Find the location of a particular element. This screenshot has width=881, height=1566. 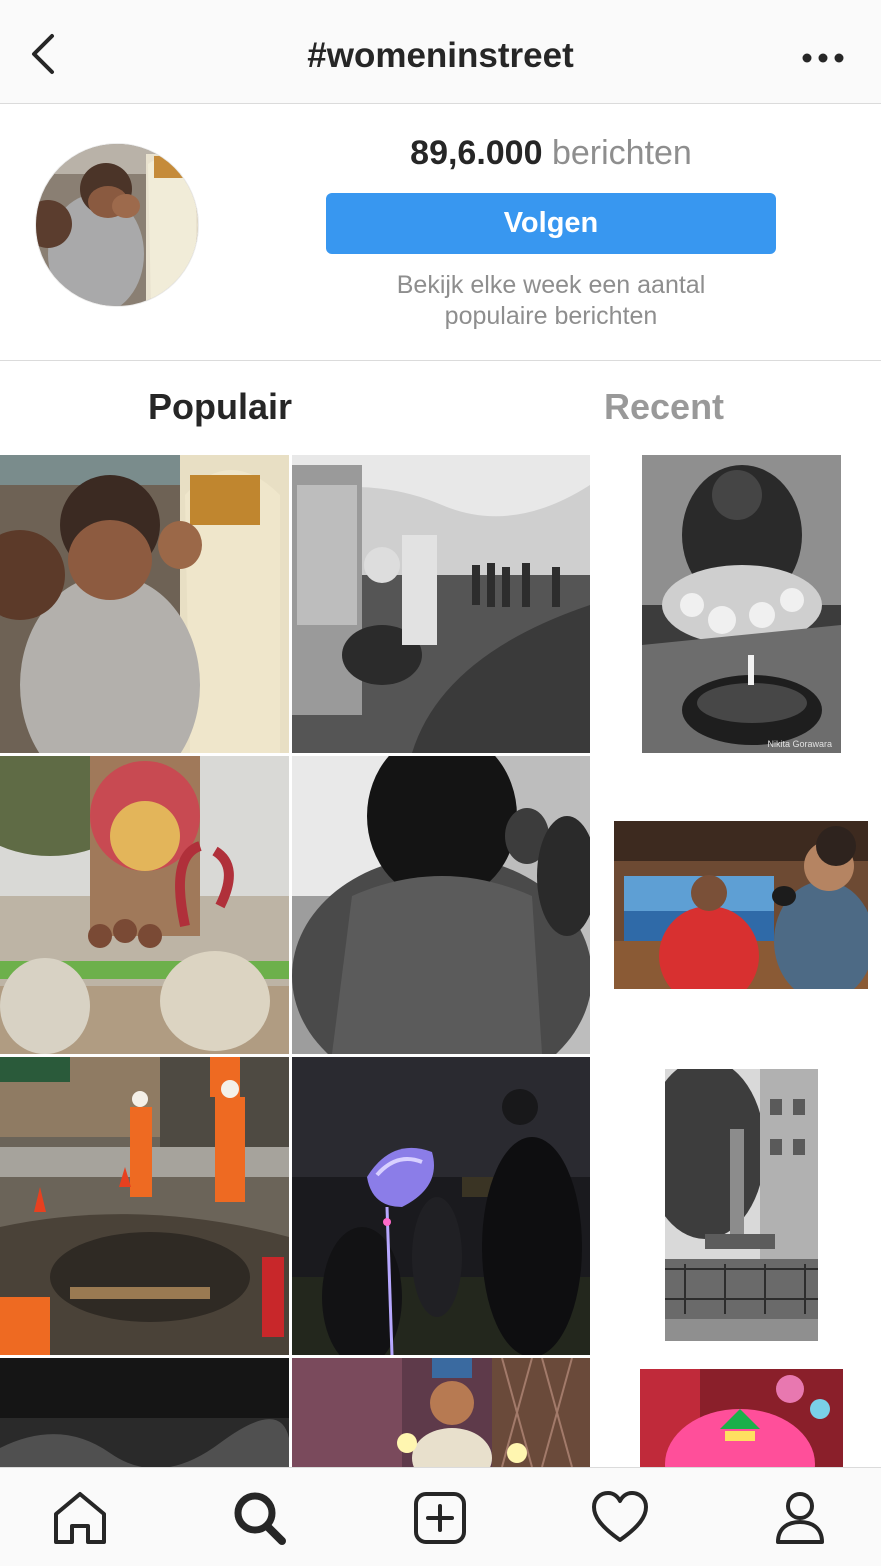

top-bar: #womeninstreet is located at coordinates (440, 52).